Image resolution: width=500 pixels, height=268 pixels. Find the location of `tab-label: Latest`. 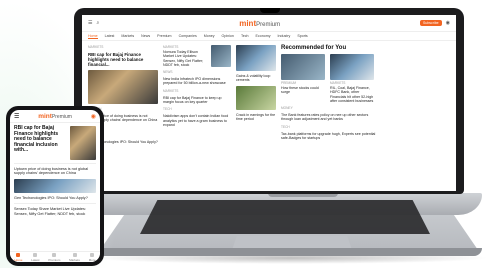

tab-label: Latest is located at coordinates (35, 259).